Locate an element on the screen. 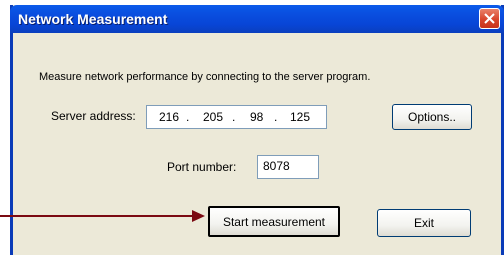  pointer-arrow is located at coordinates (102, 216).